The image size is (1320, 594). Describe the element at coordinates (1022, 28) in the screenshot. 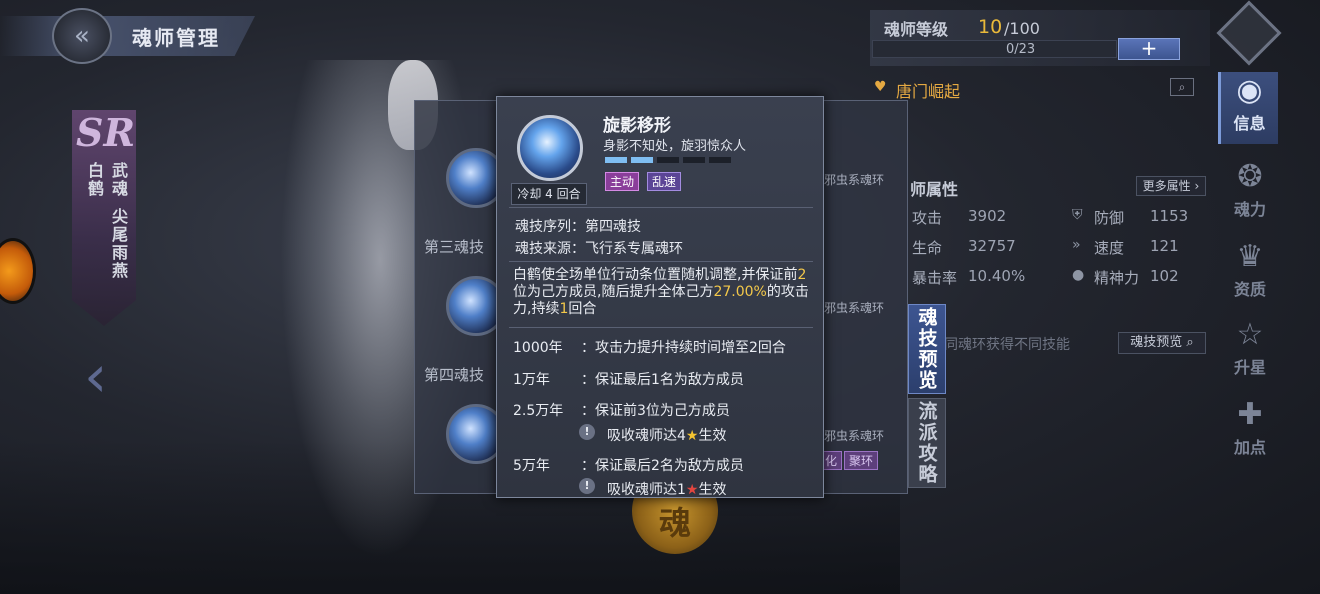

I see `rank-max: /100` at that location.